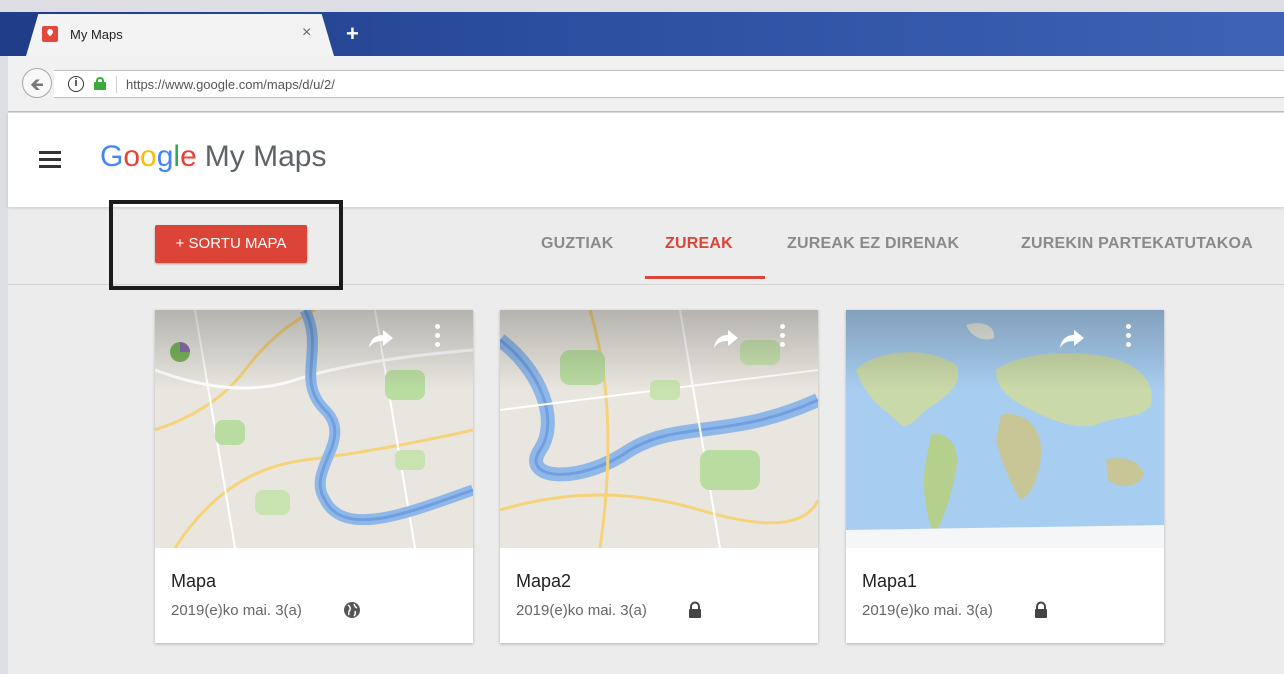  Describe the element at coordinates (669, 84) in the screenshot. I see `address-bar: i https://www.google.com/maps/d/u/2/` at that location.